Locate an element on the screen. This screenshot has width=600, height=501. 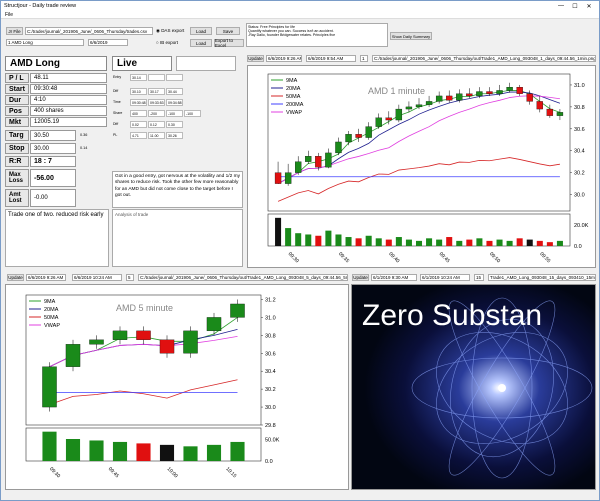
menu-file: File is located at coordinates (9, 15).